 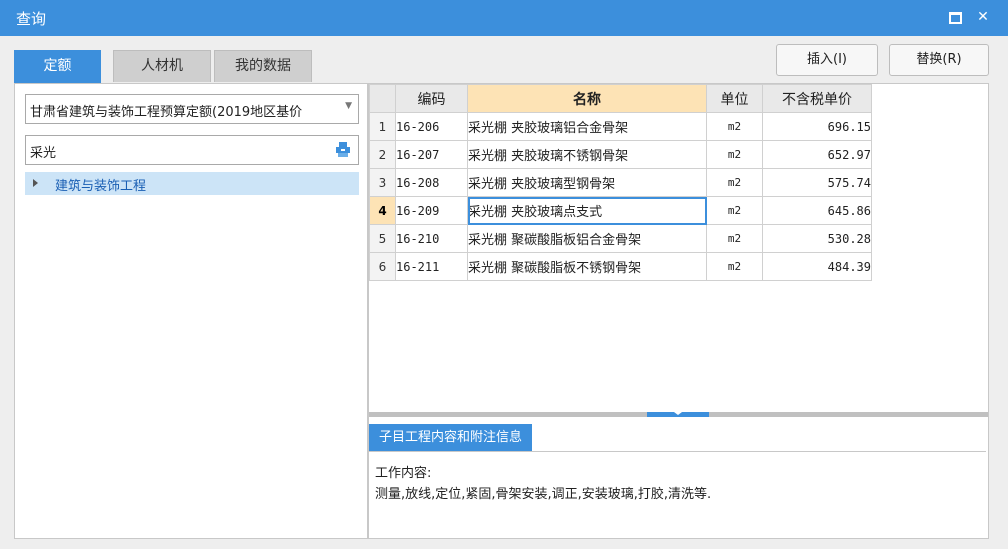 What do you see at coordinates (382, 98) in the screenshot?
I see `row-number-header` at bounding box center [382, 98].